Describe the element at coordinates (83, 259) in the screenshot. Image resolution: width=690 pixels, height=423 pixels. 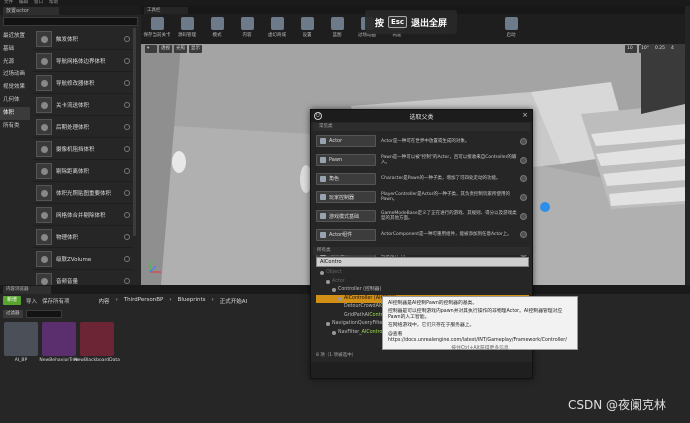
I see `actor-item: 级联ZVolume` at that location.